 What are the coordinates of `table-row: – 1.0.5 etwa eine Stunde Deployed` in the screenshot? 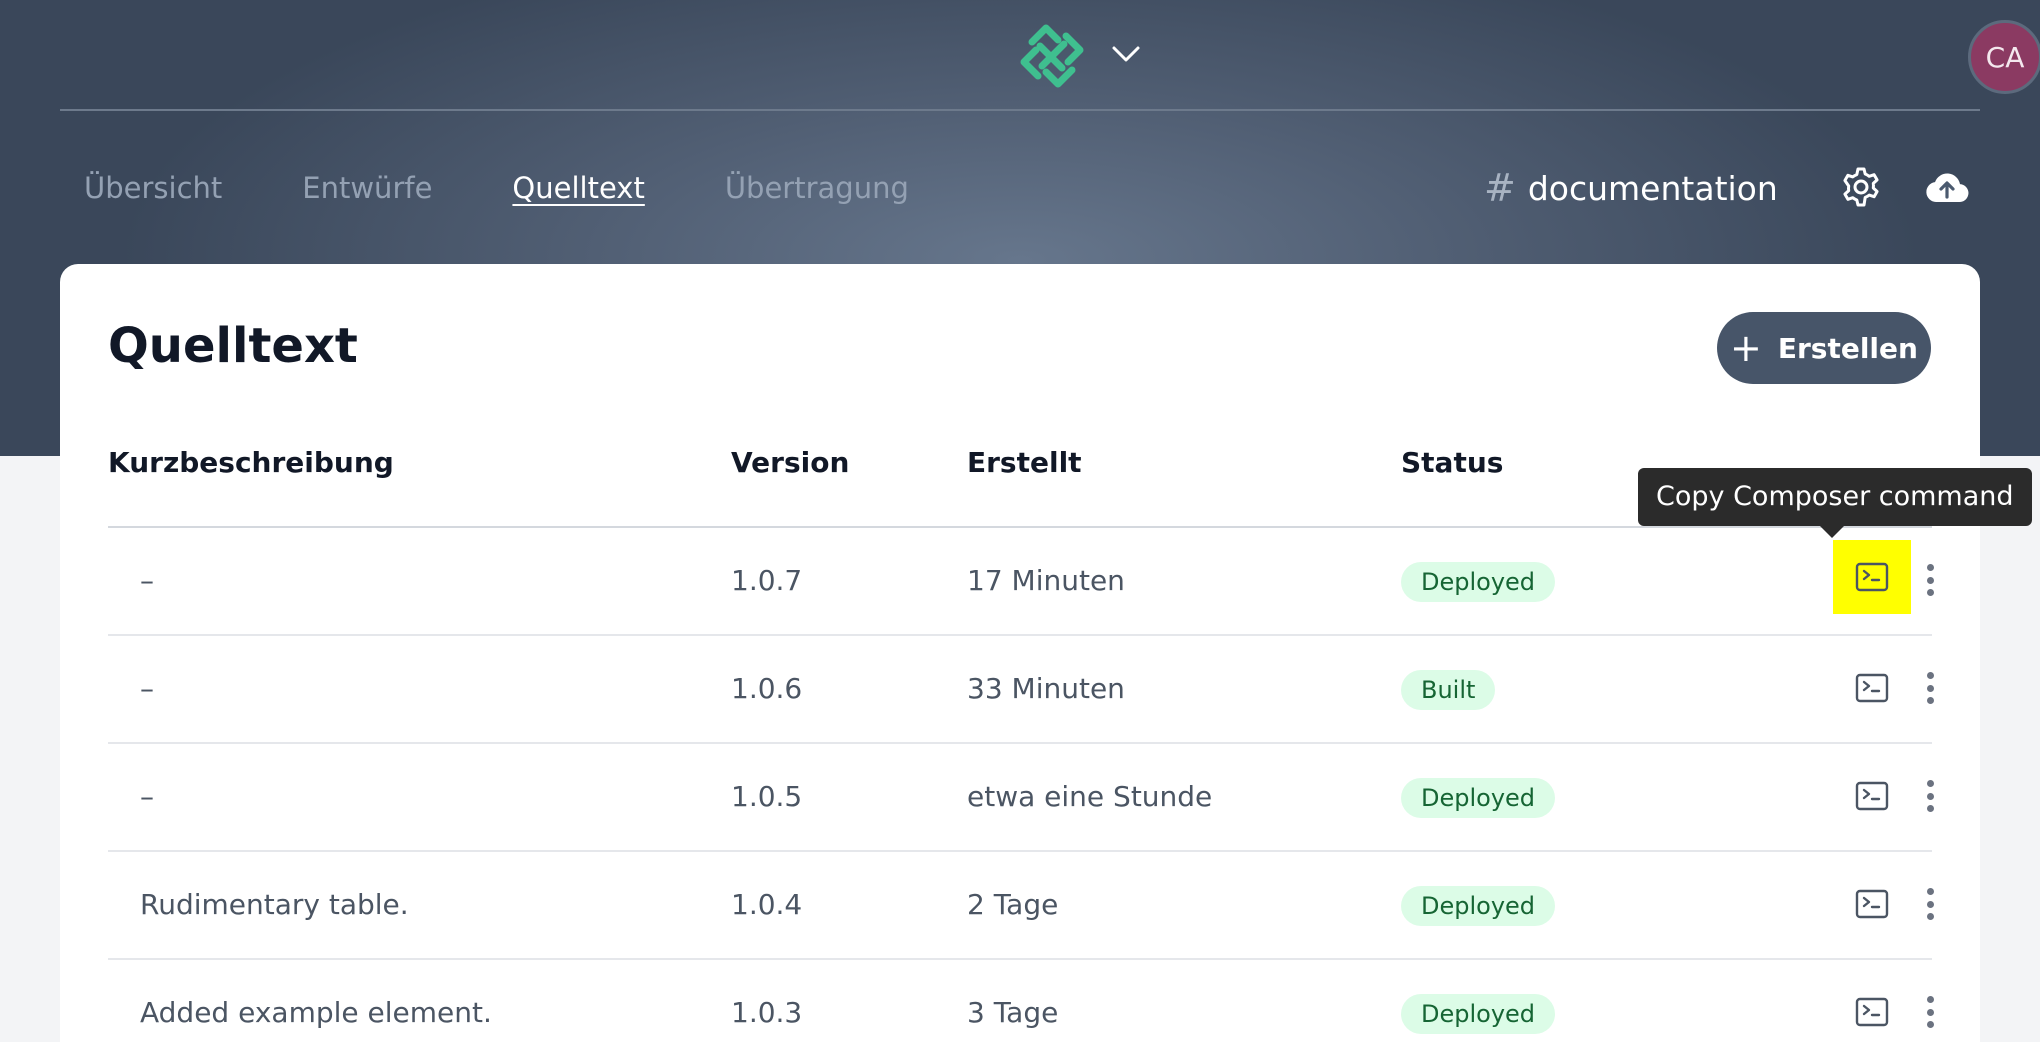 It's located at (1021, 798).